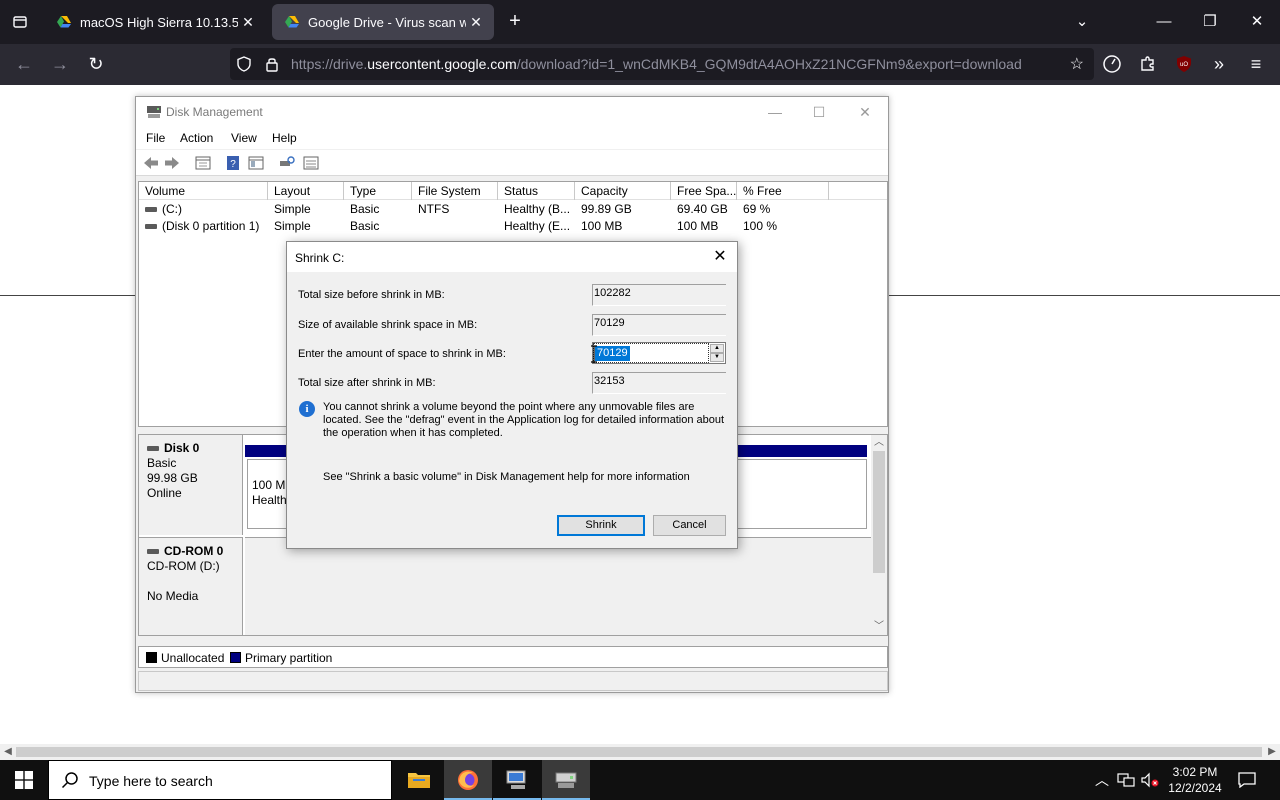 The image size is (1280, 800). I want to click on column-capacity: Capacity, so click(623, 191).